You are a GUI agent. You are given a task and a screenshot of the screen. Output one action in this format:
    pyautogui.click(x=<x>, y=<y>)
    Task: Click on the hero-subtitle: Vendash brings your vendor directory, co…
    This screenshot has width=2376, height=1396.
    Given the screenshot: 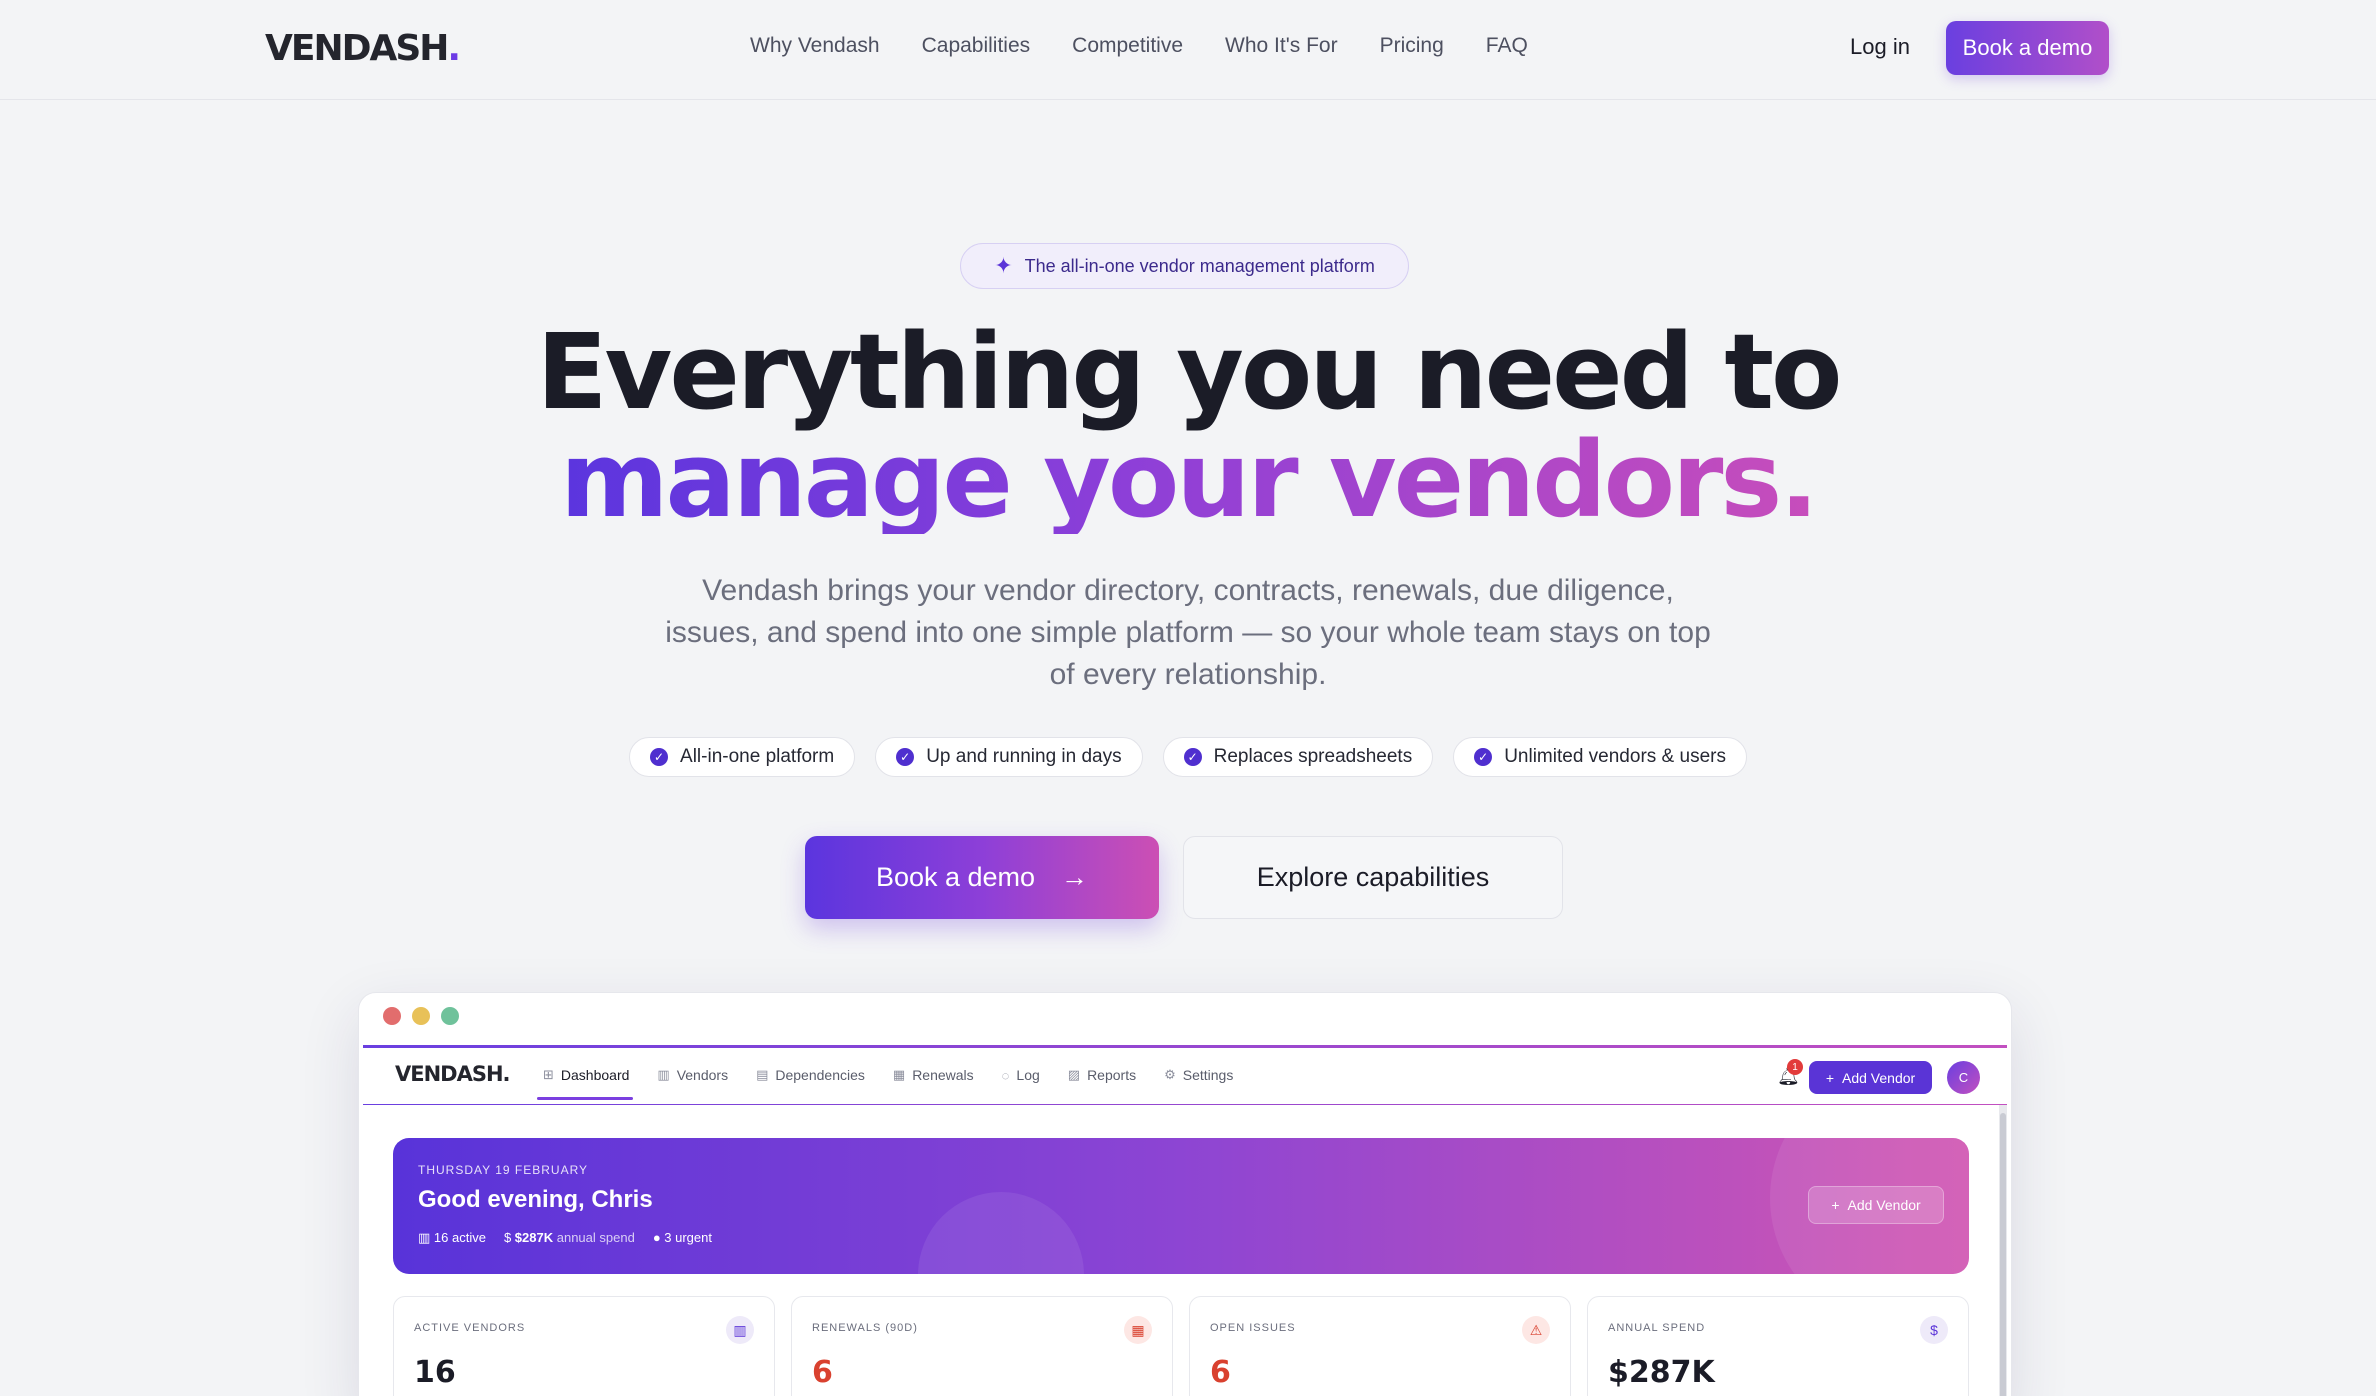 What is the action you would take?
    pyautogui.click(x=1188, y=632)
    